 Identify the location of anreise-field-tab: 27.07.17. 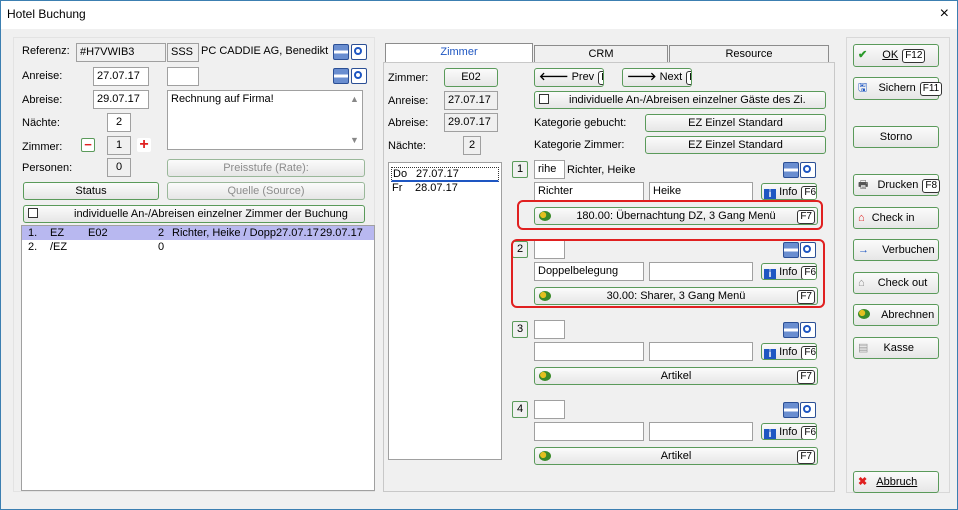
(471, 100).